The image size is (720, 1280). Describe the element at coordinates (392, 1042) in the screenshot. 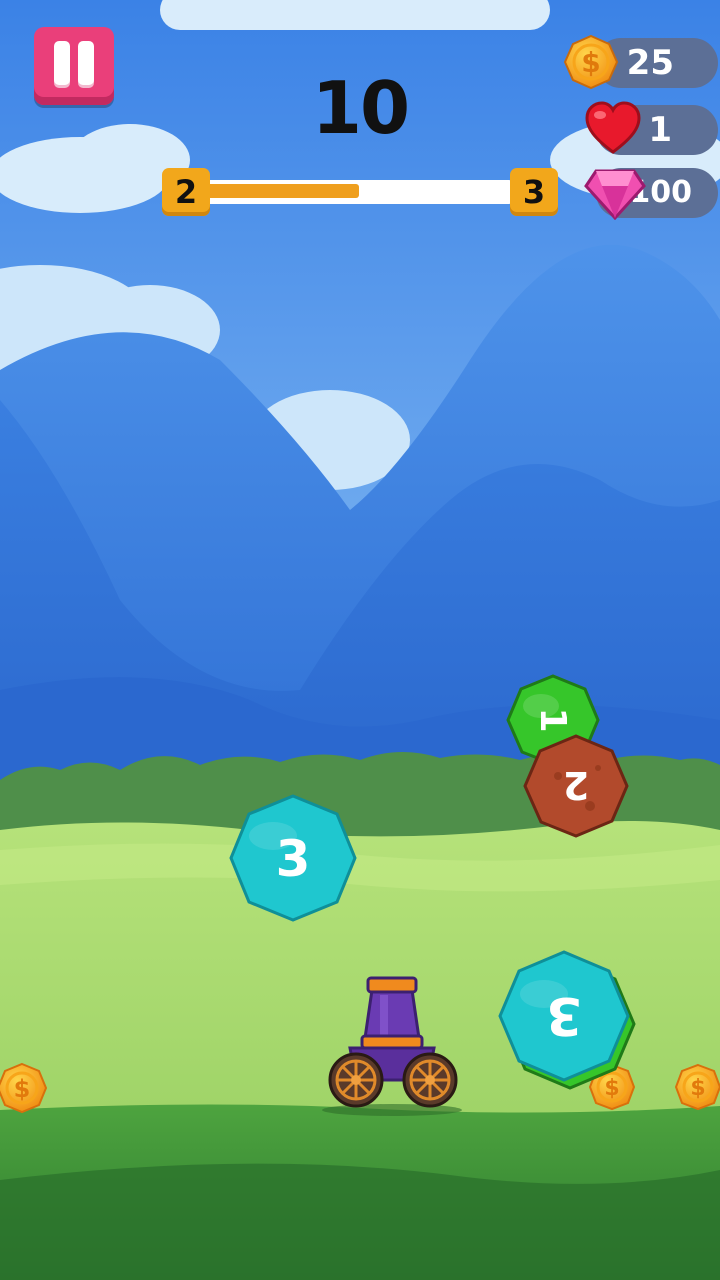

I see `cannon-mid-ring` at that location.